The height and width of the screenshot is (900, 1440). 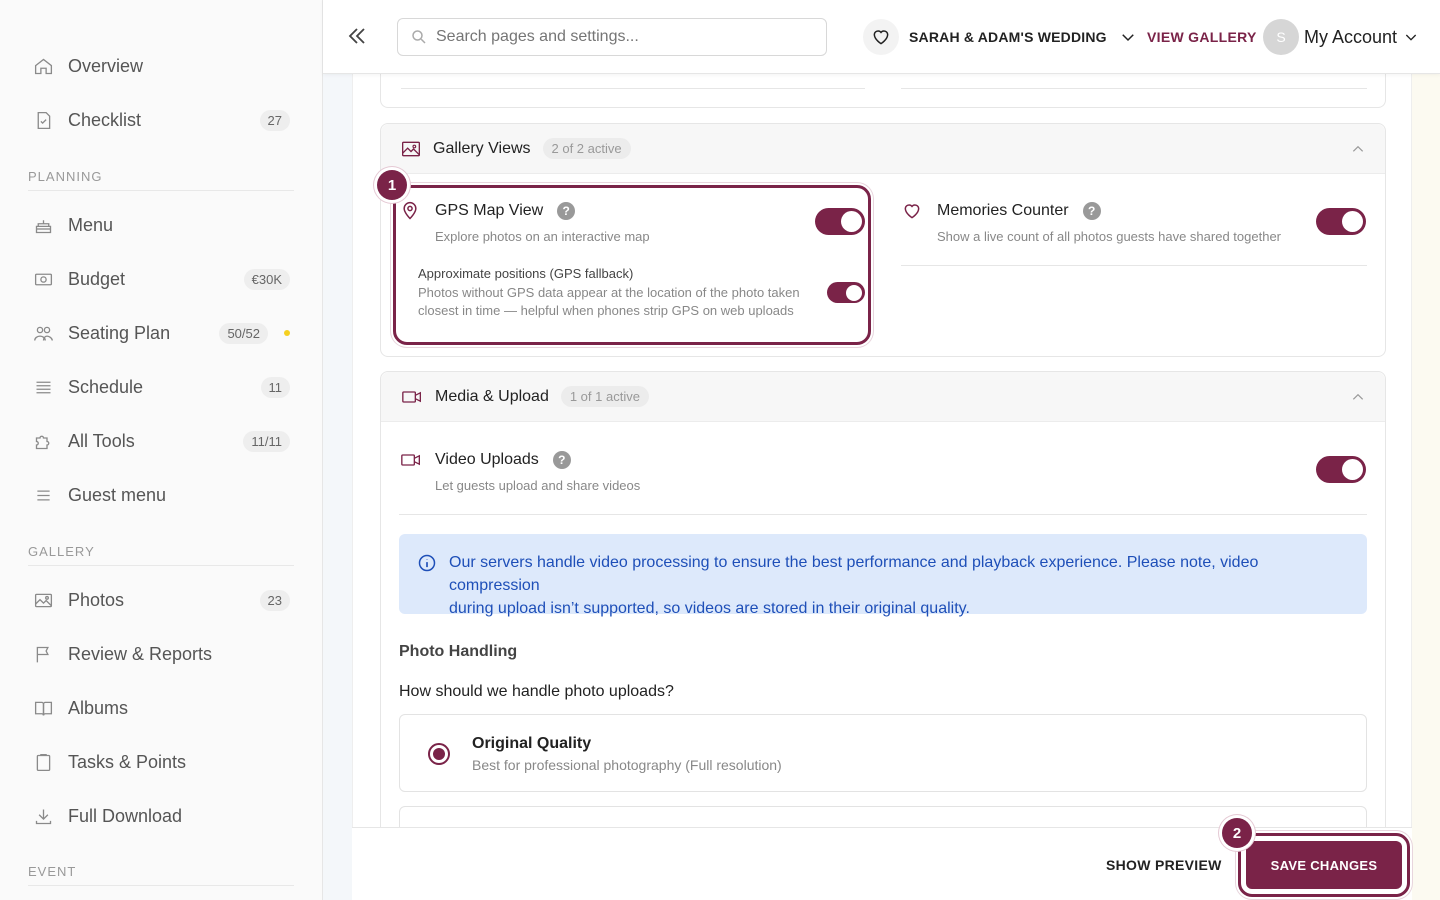 I want to click on sidebar-item-budget: Budget €30K, so click(x=161, y=279).